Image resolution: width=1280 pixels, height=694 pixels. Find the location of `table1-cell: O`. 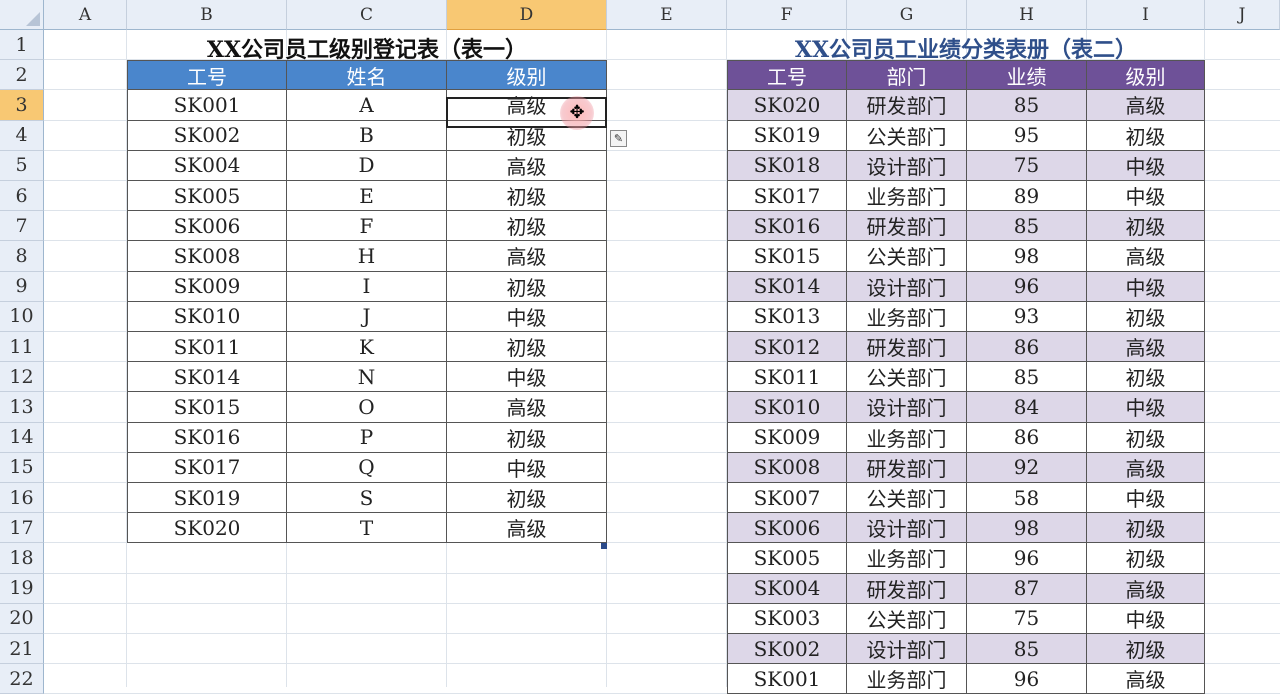

table1-cell: O is located at coordinates (367, 407).